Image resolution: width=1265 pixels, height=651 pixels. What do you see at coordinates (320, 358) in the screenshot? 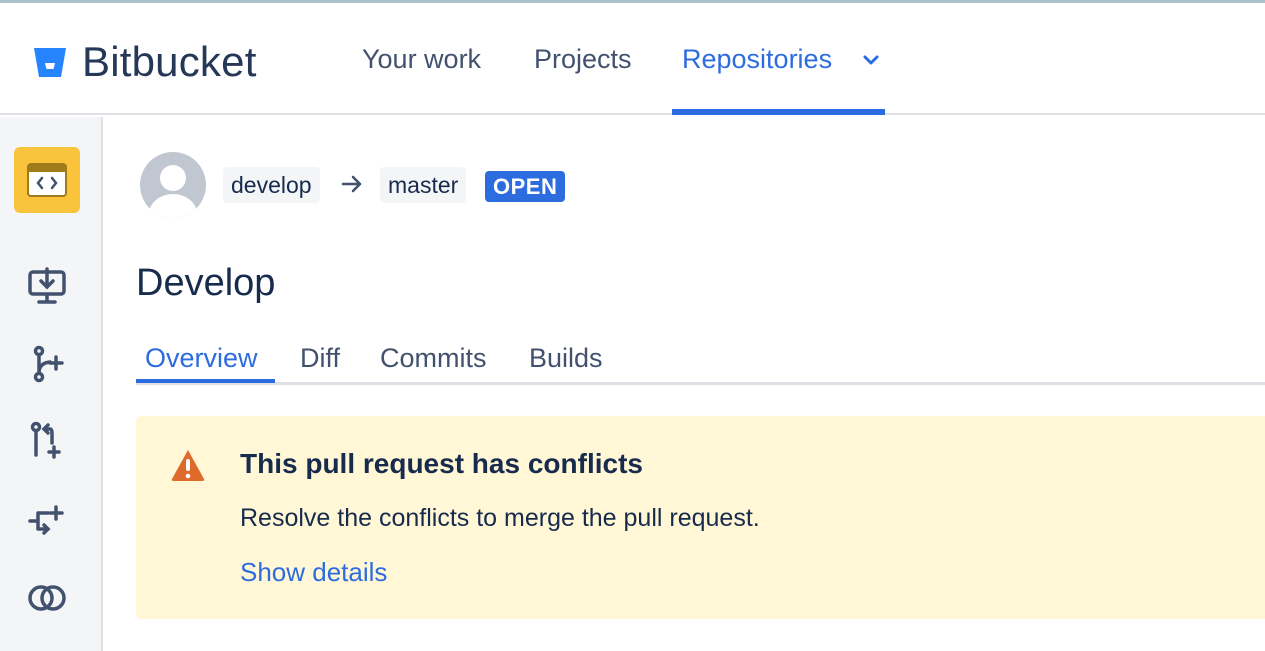
I see `tab-diff: Diff` at bounding box center [320, 358].